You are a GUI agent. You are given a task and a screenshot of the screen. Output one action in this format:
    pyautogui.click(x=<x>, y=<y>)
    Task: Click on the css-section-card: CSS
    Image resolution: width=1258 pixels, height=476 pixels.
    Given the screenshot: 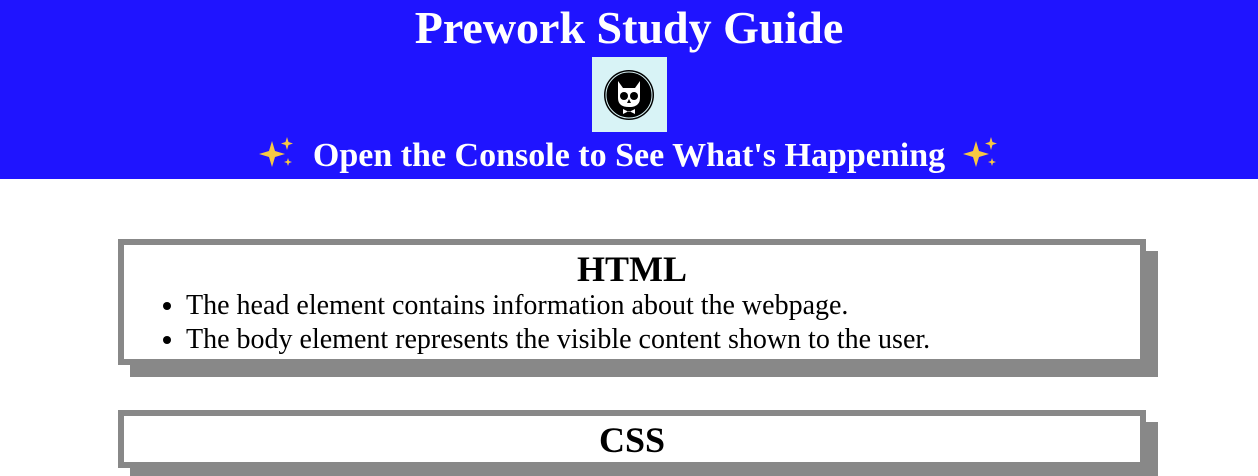 What is the action you would take?
    pyautogui.click(x=632, y=439)
    